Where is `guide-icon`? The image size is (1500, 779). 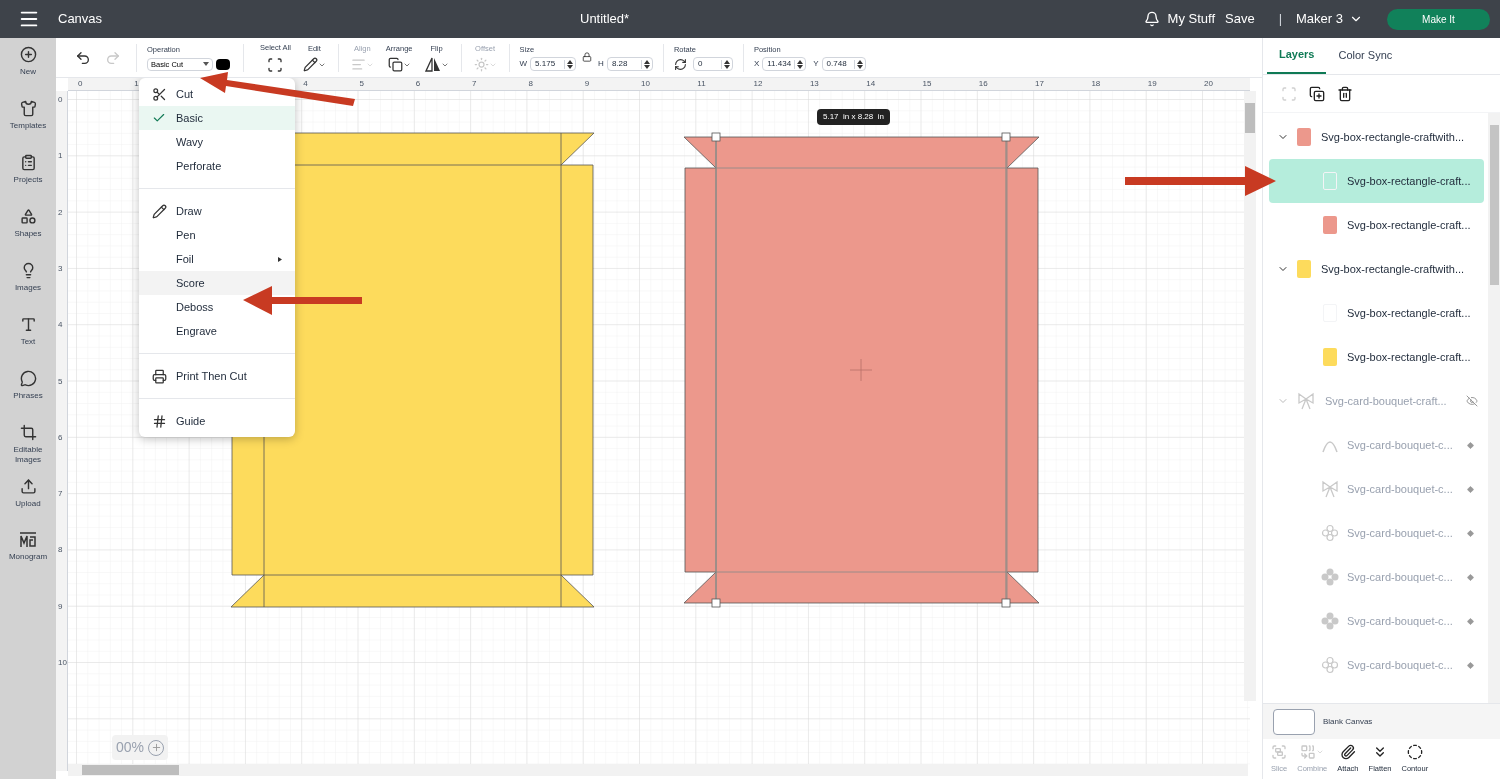 guide-icon is located at coordinates (159, 421).